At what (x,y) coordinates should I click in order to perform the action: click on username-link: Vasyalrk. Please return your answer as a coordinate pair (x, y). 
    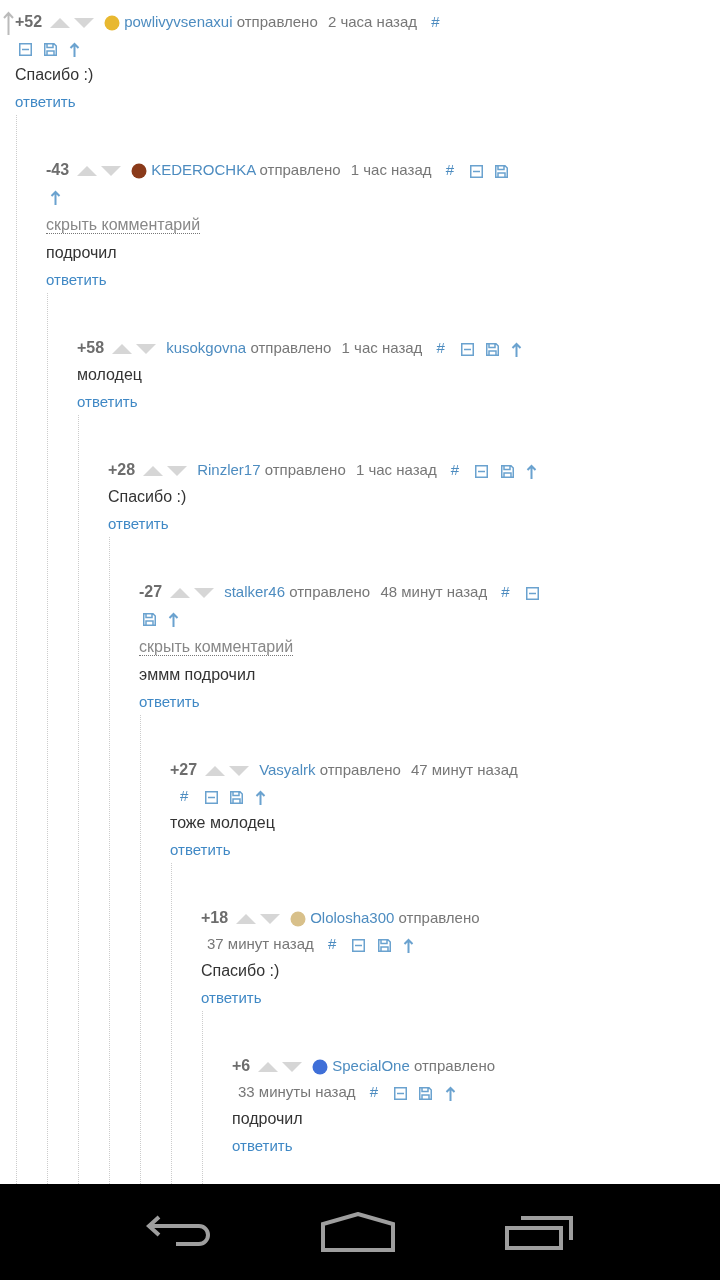
    Looking at the image, I should click on (287, 770).